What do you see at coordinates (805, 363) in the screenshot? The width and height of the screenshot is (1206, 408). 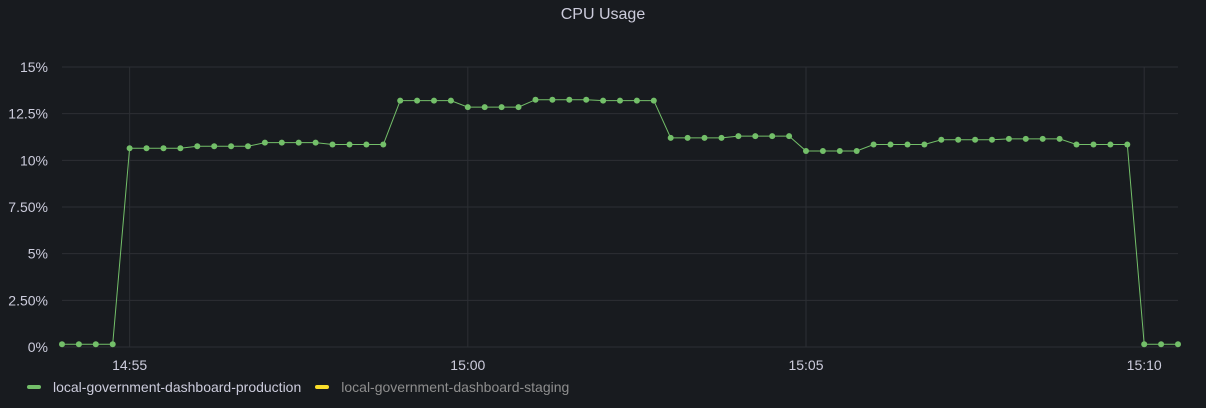 I see `x-tick-label: 15:05` at bounding box center [805, 363].